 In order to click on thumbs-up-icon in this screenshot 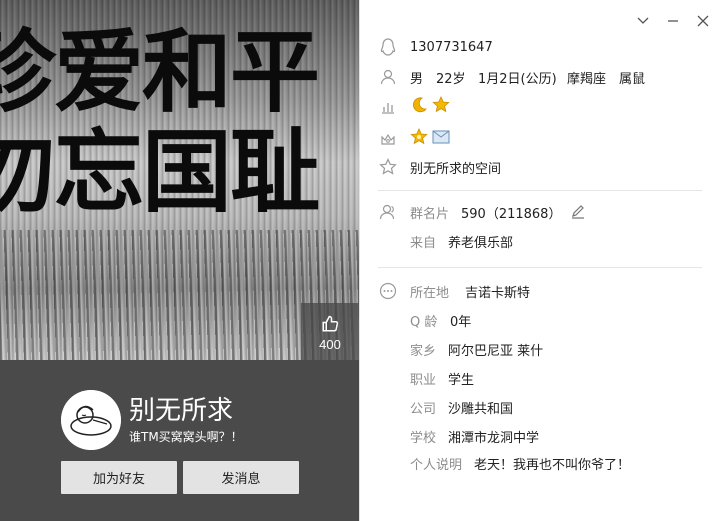, I will do `click(330, 323)`.